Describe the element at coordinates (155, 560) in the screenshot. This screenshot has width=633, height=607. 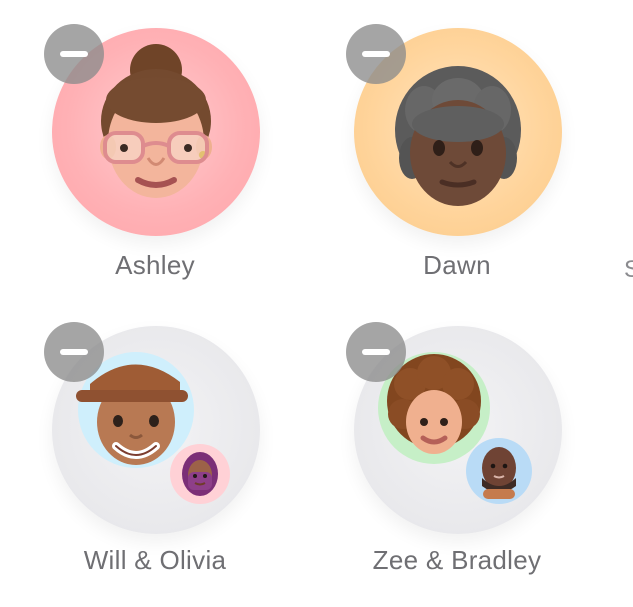
I see `contact-name: Will & Olivia` at that location.